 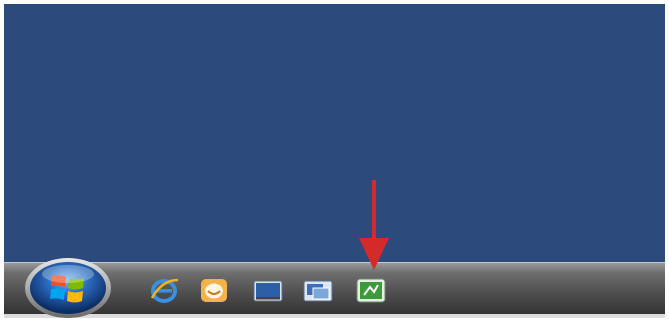 What do you see at coordinates (164, 290) in the screenshot?
I see `internet-explorer-icon` at bounding box center [164, 290].